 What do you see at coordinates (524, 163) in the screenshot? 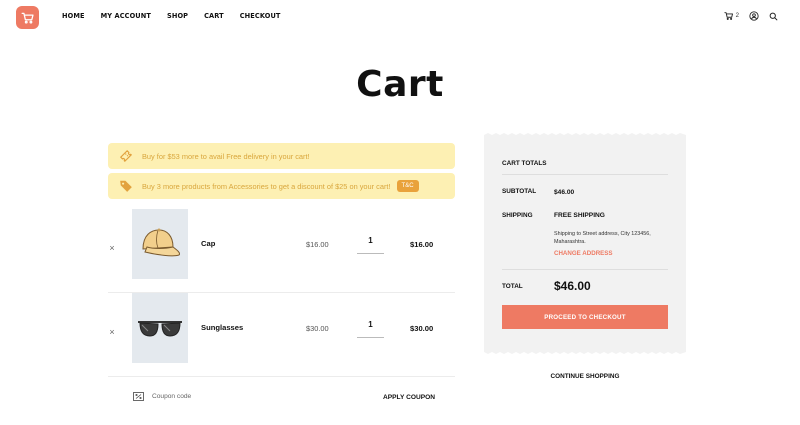
I see `cart-totals-heading: CART TOTALS` at bounding box center [524, 163].